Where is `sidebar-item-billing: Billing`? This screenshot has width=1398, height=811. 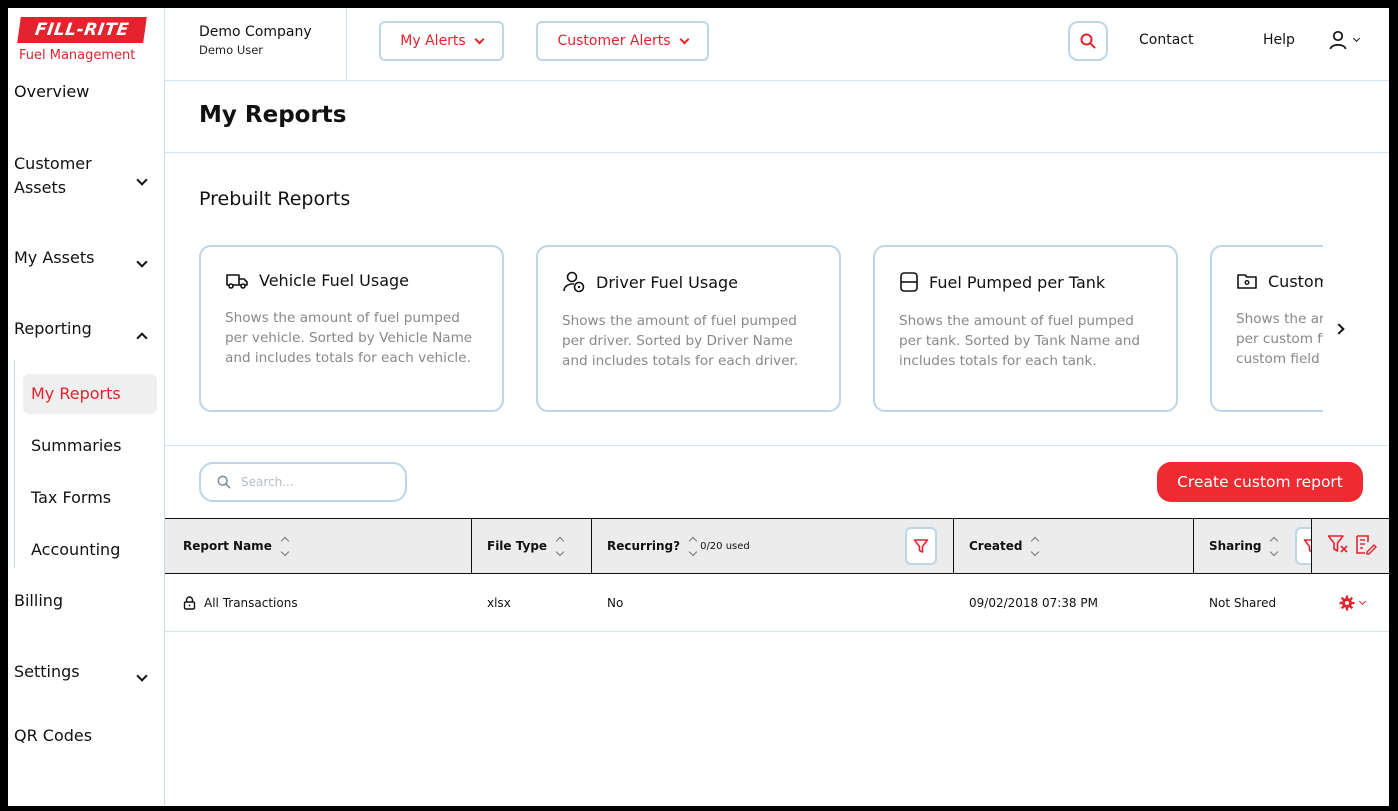 sidebar-item-billing: Billing is located at coordinates (38, 600).